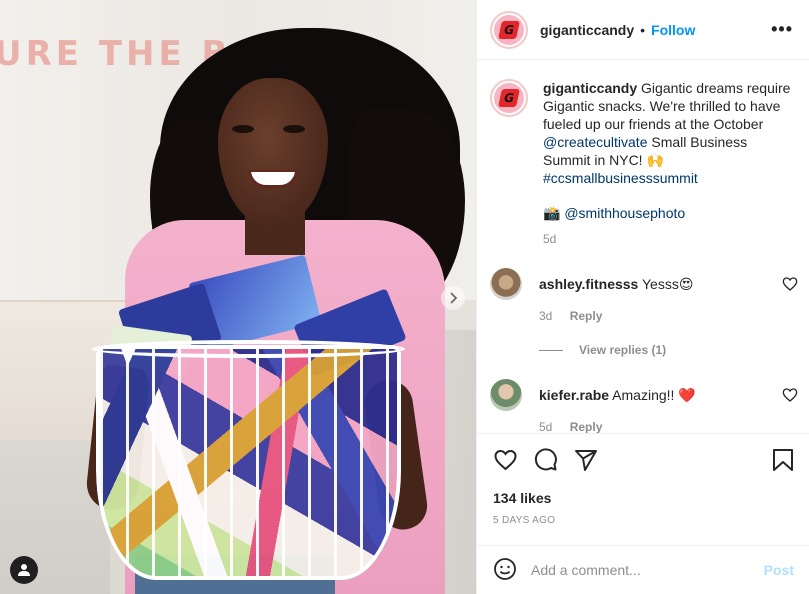 This screenshot has height=594, width=809. I want to click on share-icon, so click(586, 460).